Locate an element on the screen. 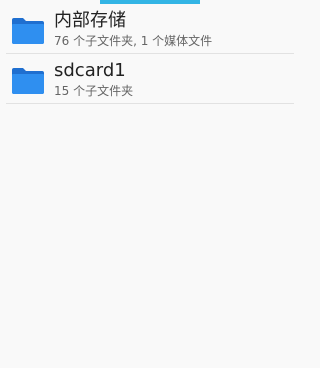 The image size is (320, 368). storage-item-internal: 内部存储 76 个子文件夹, 1 个媒体文件 is located at coordinates (150, 29).